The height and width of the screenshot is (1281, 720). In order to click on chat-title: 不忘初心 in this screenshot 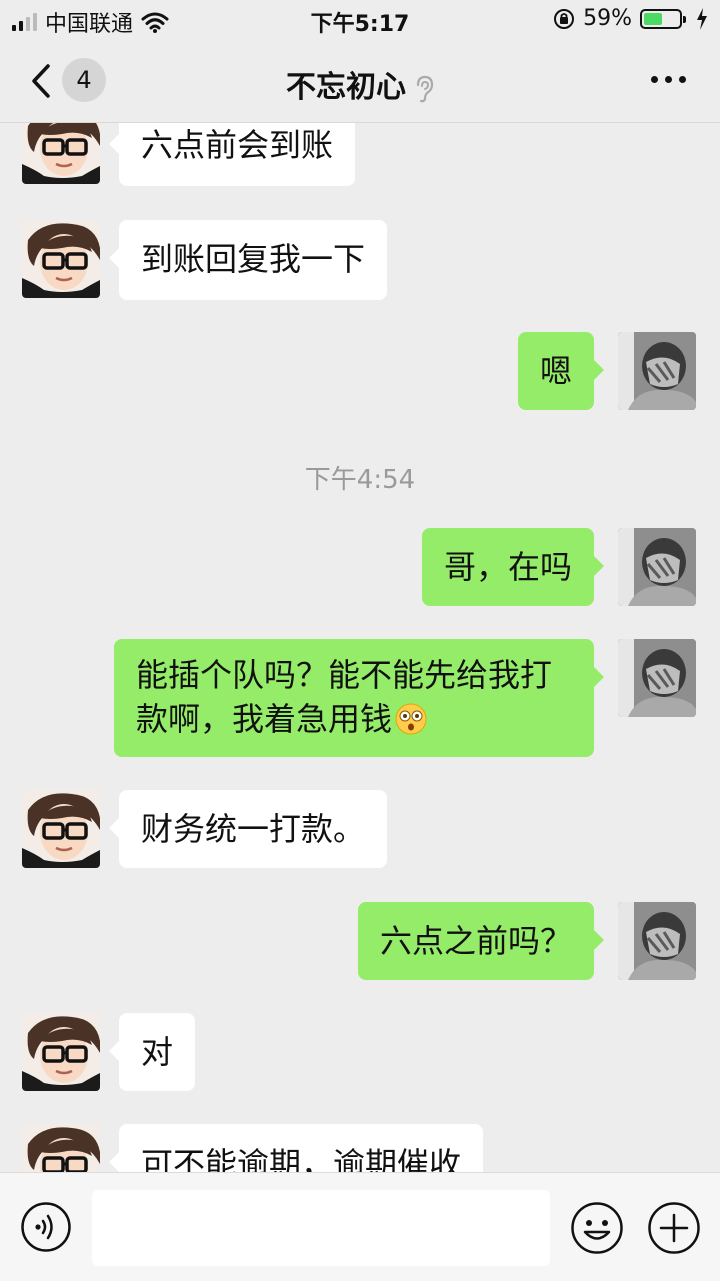, I will do `click(360, 84)`.